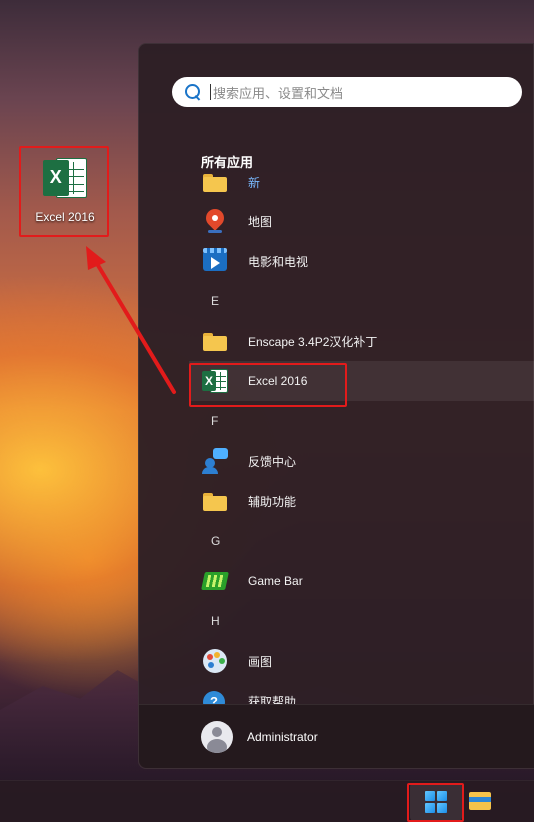 Image resolution: width=534 pixels, height=822 pixels. Describe the element at coordinates (215, 301) in the screenshot. I see `letter-label: E` at that location.